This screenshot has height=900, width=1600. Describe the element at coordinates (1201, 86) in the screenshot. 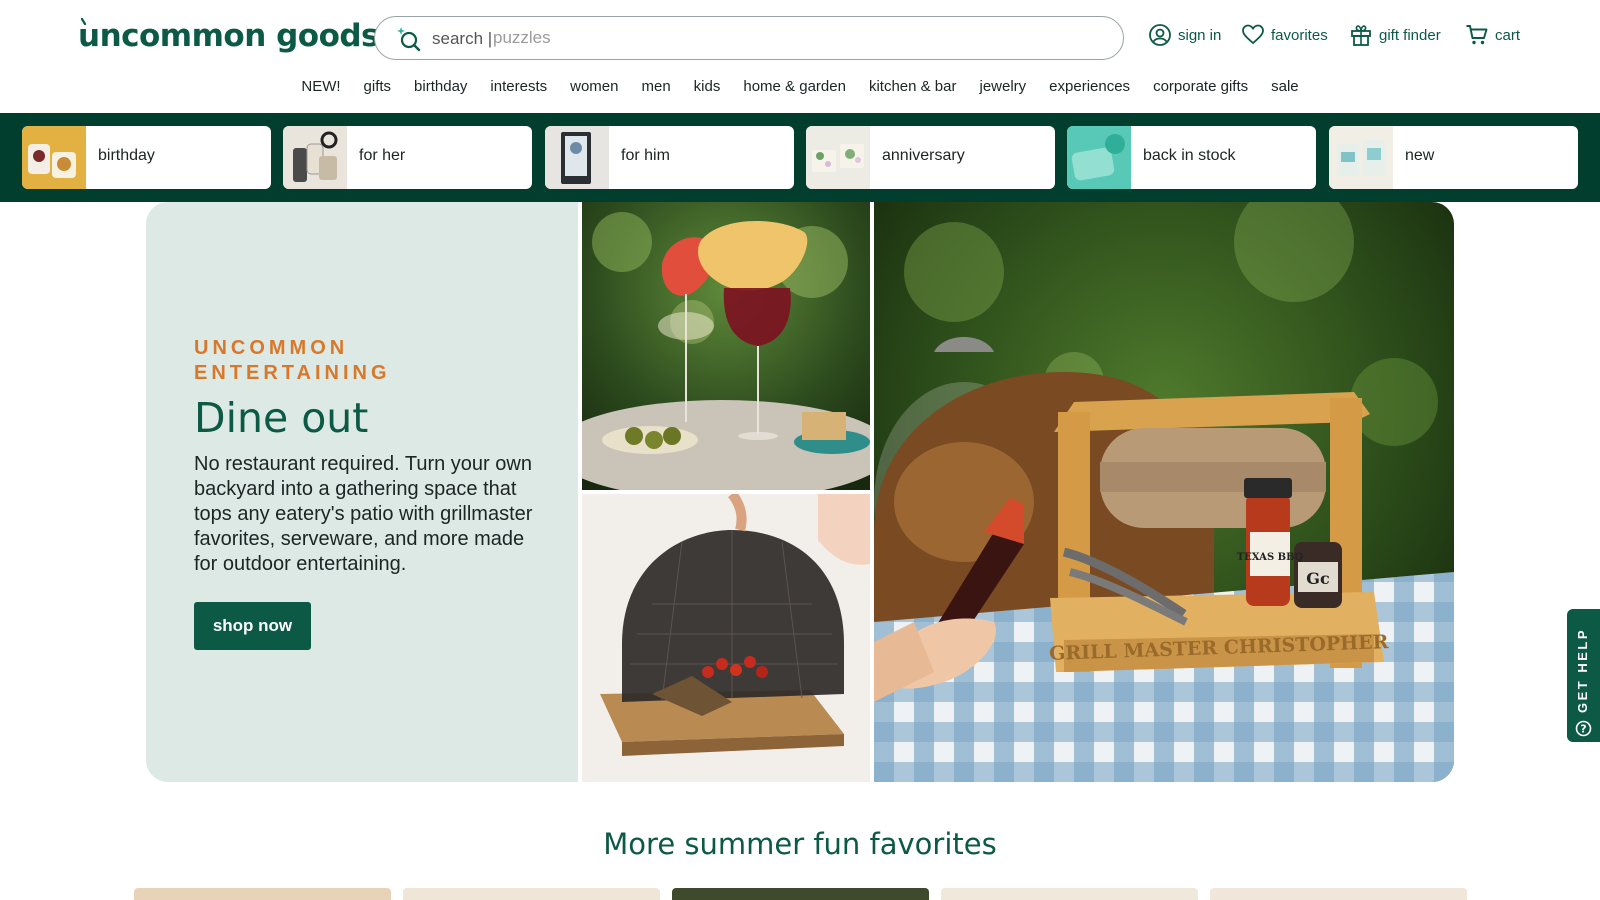

I see `nav-item-corporate-gifts: corporate gifts` at that location.